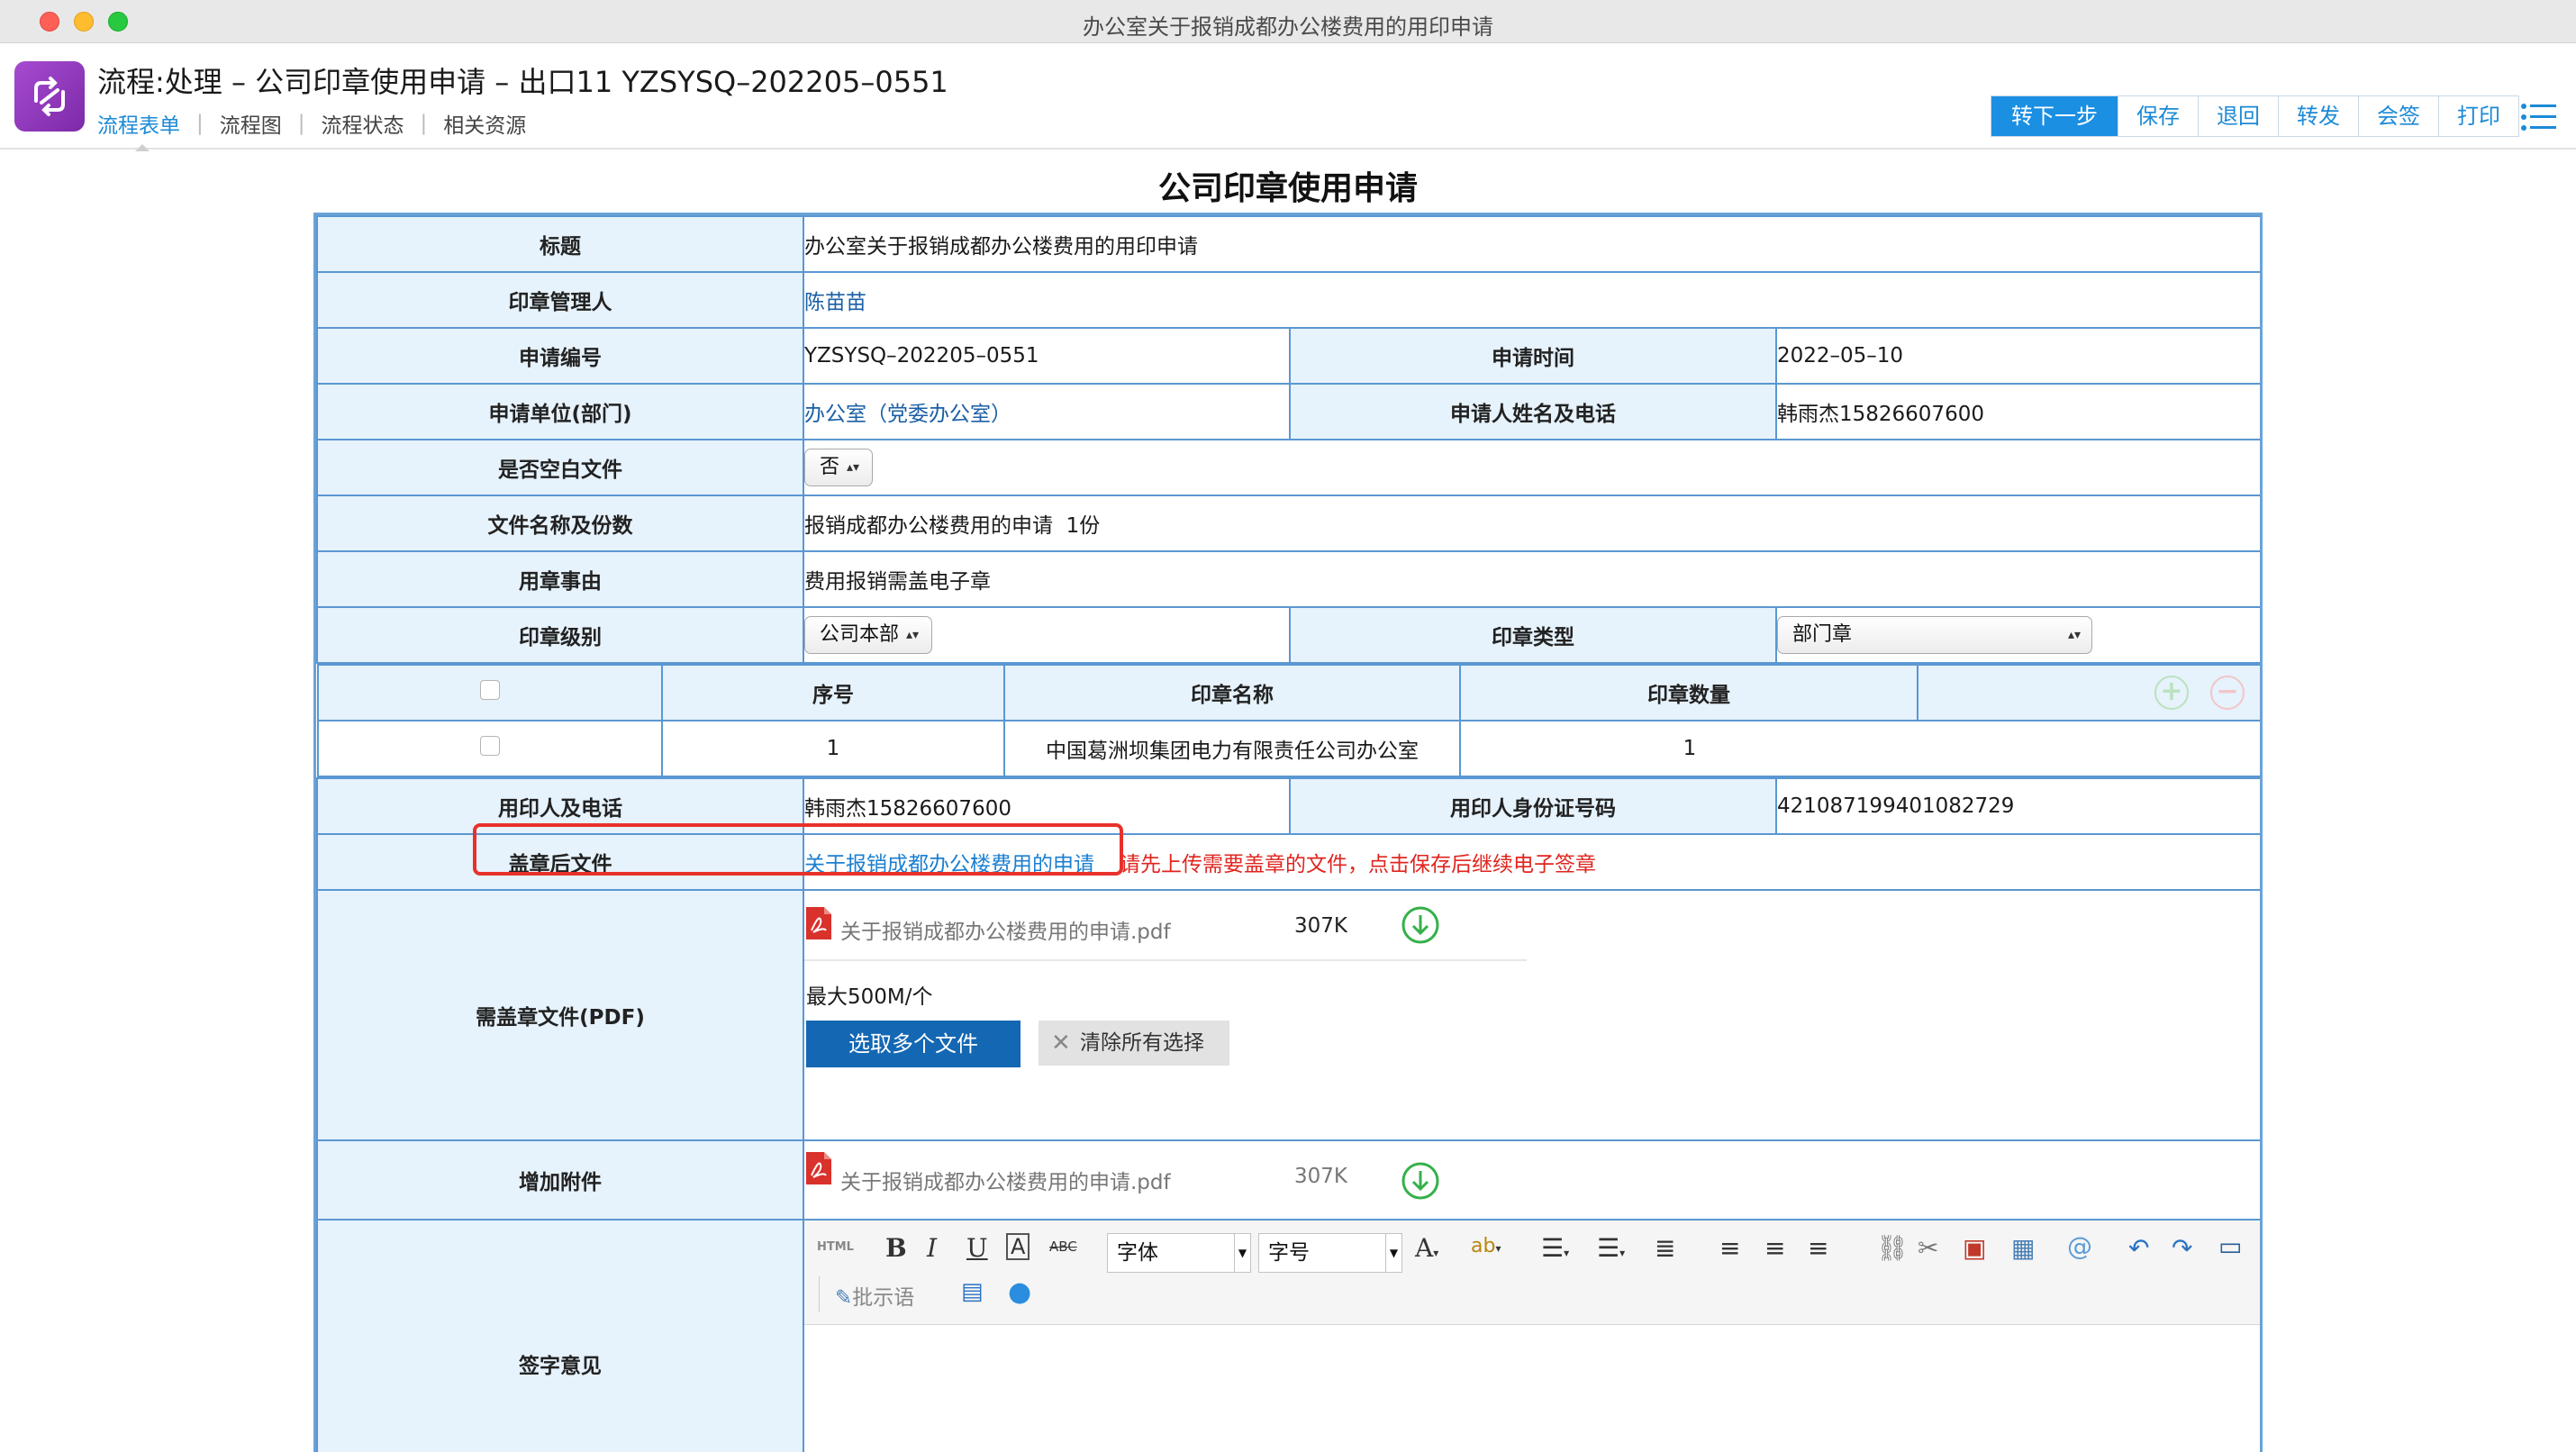 The height and width of the screenshot is (1452, 2576). What do you see at coordinates (1061, 1043) in the screenshot?
I see `close-icon: ✕` at bounding box center [1061, 1043].